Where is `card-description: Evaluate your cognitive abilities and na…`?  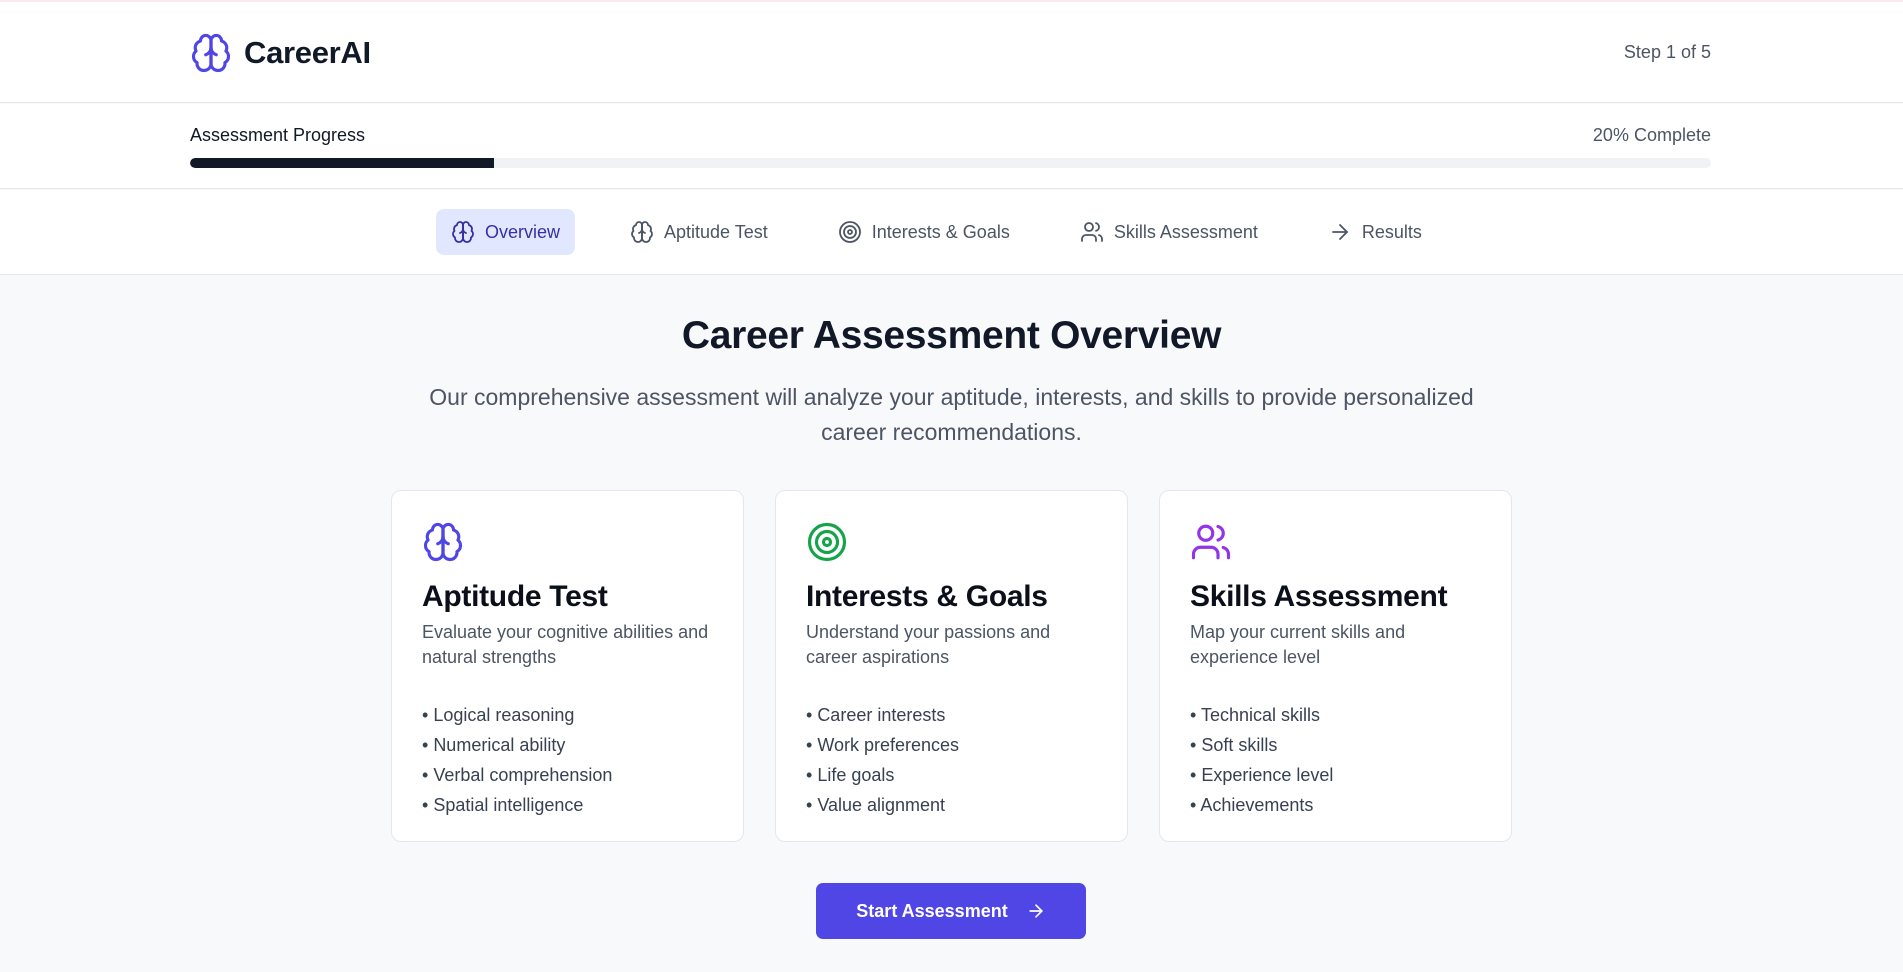
card-description: Evaluate your cognitive abilities and na… is located at coordinates (565, 644).